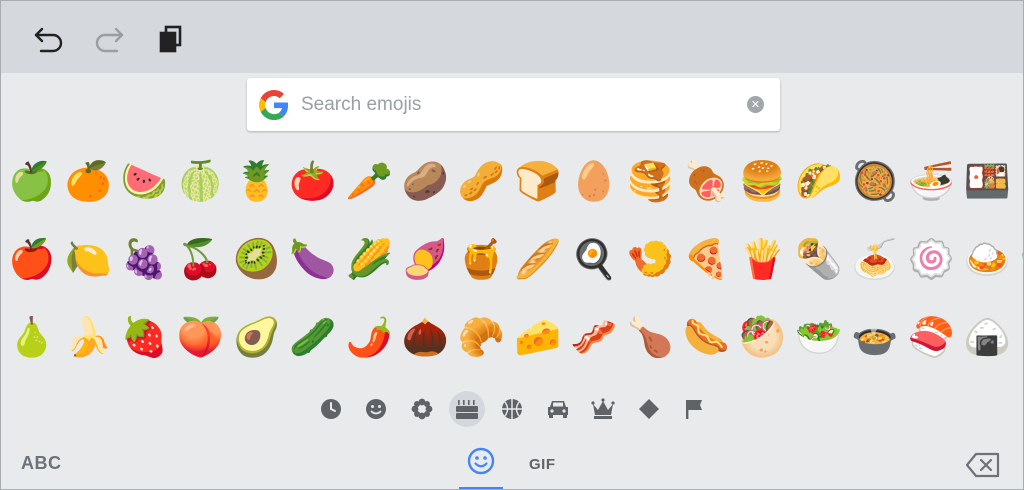 The width and height of the screenshot is (1024, 490). Describe the element at coordinates (32, 181) in the screenshot. I see `emoji-key: 🍏` at that location.